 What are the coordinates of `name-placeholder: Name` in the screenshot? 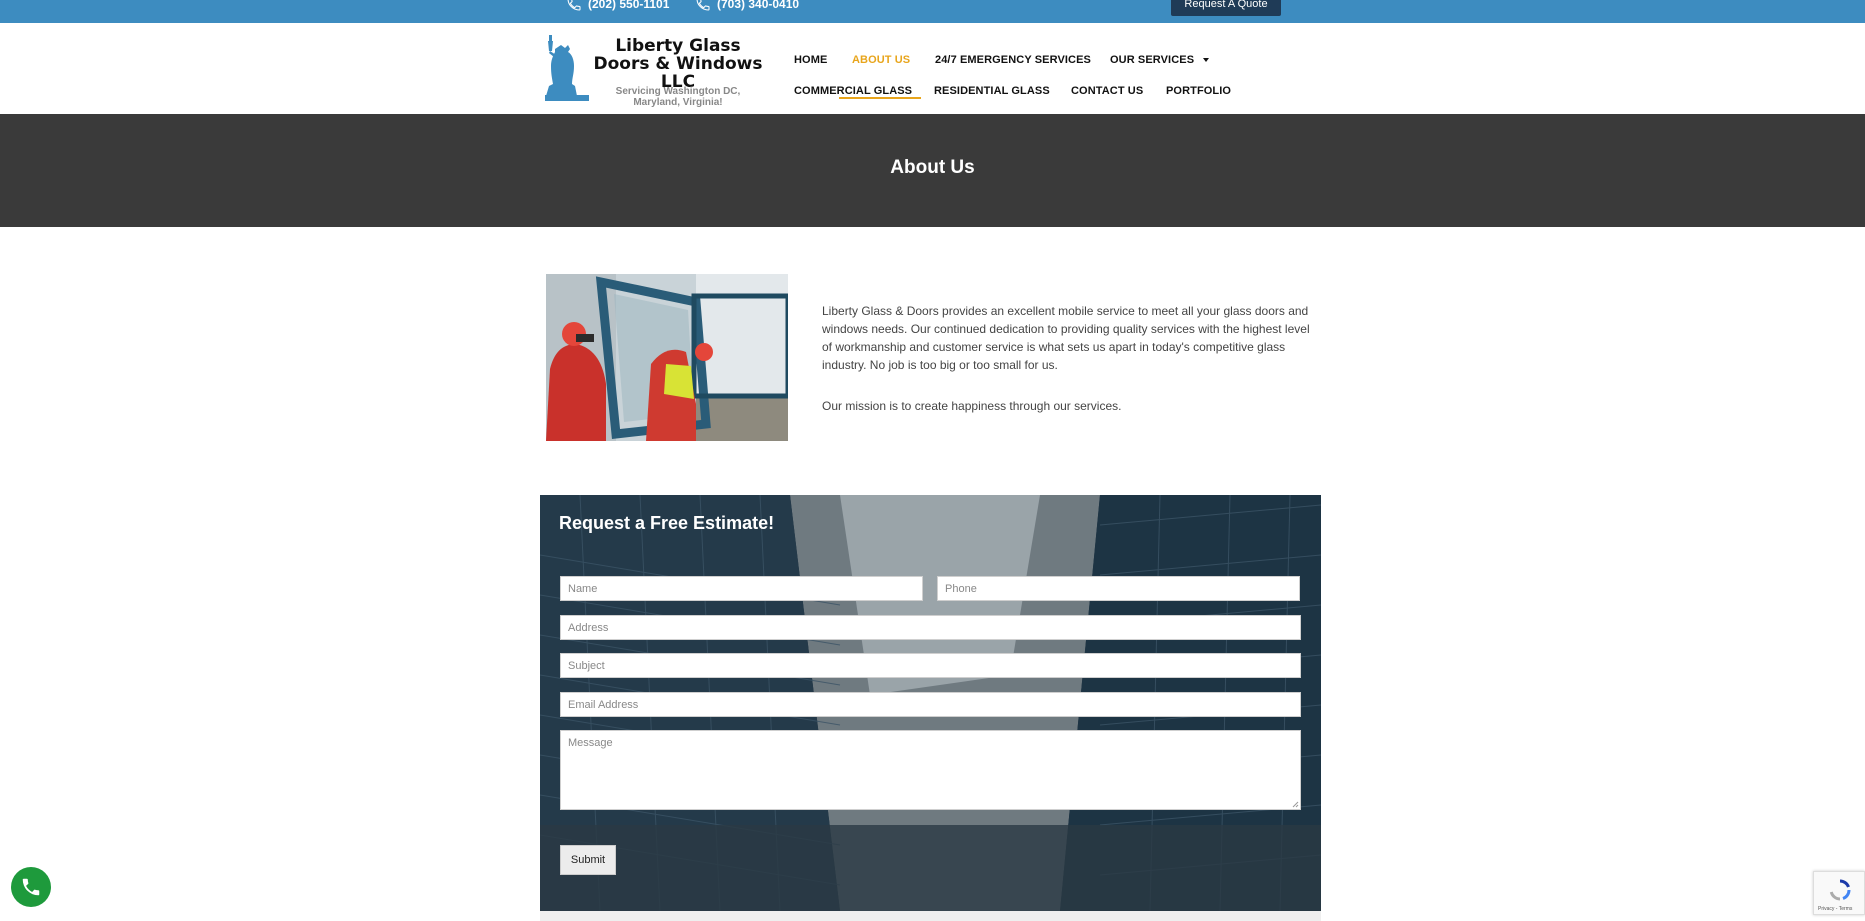 It's located at (583, 588).